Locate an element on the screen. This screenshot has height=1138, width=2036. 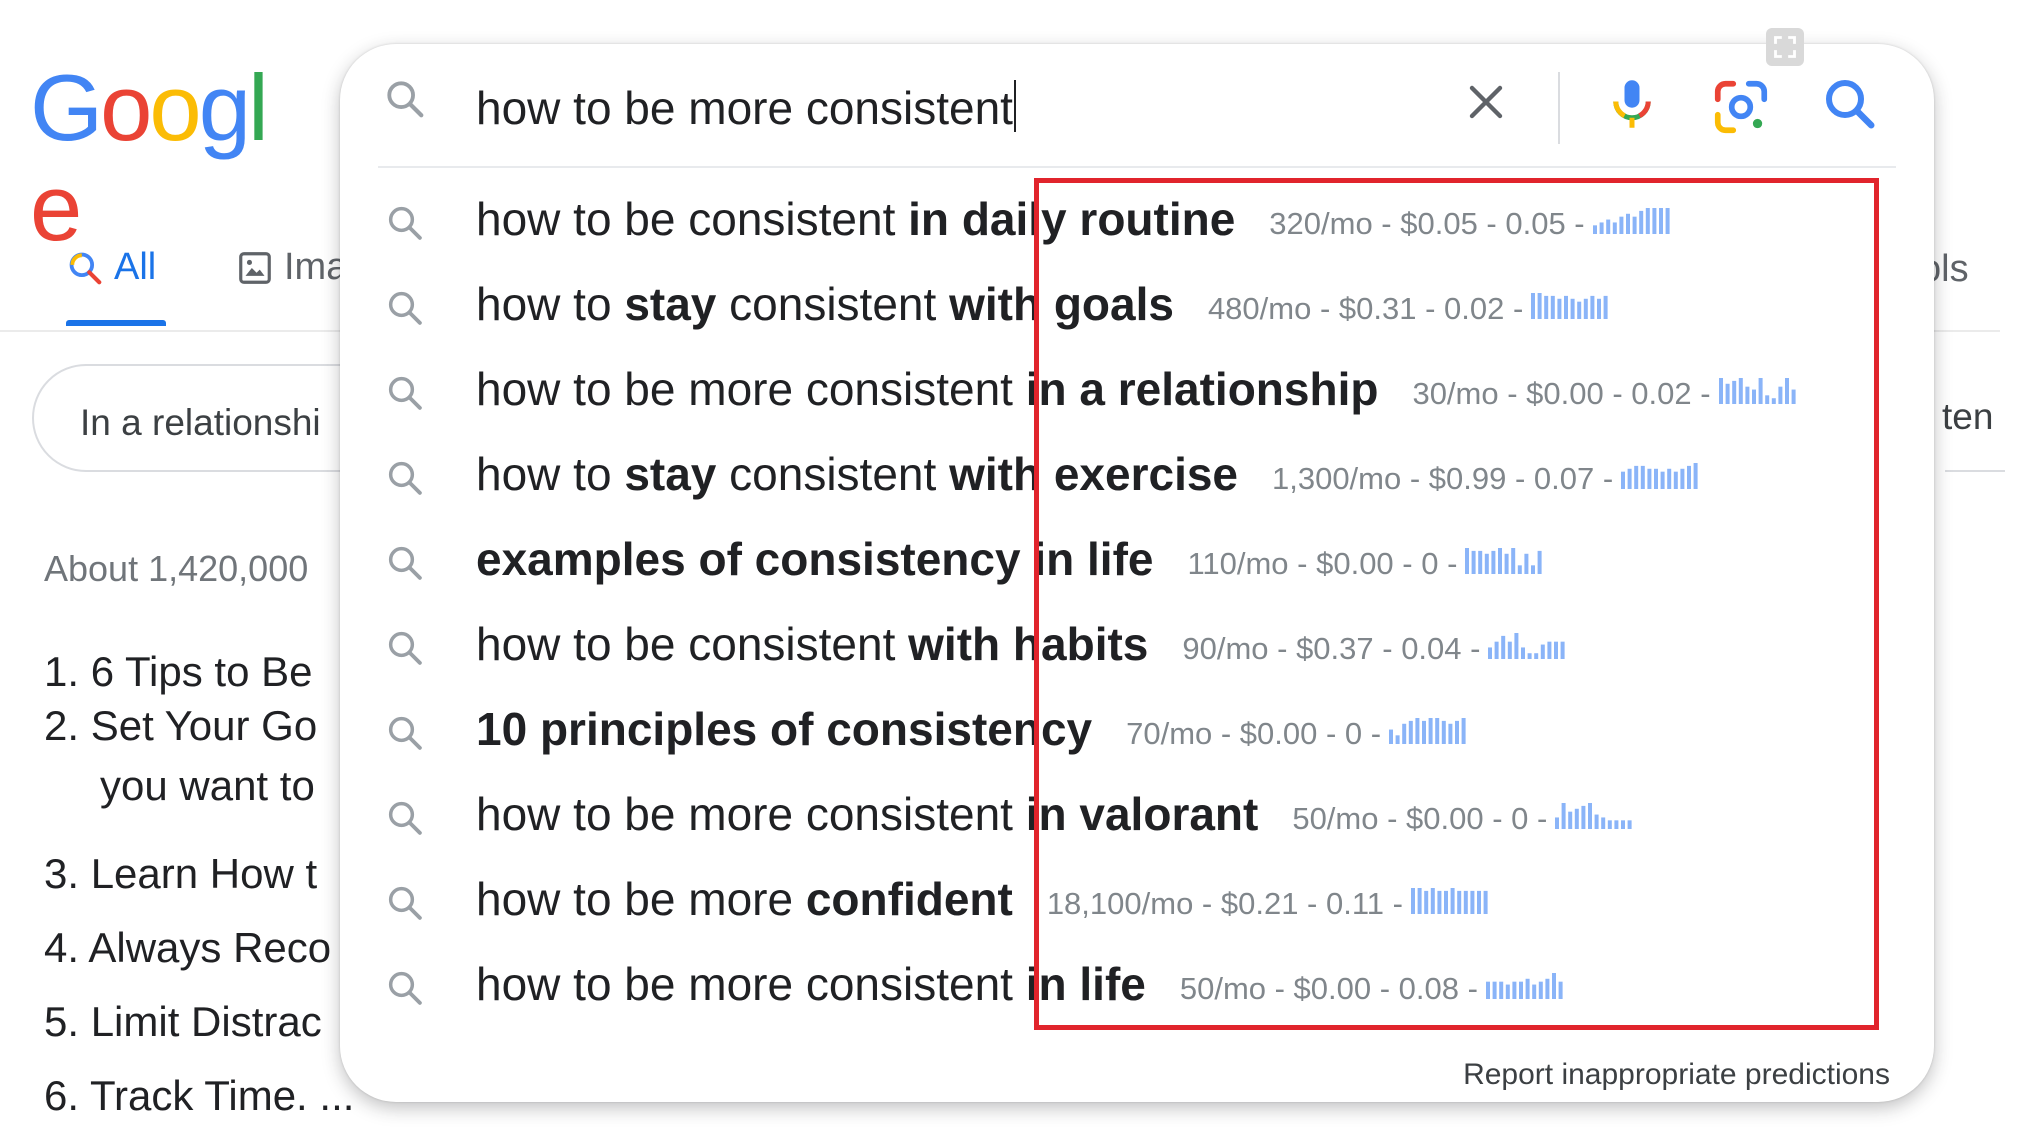
active-tab-indicator is located at coordinates (116, 323).